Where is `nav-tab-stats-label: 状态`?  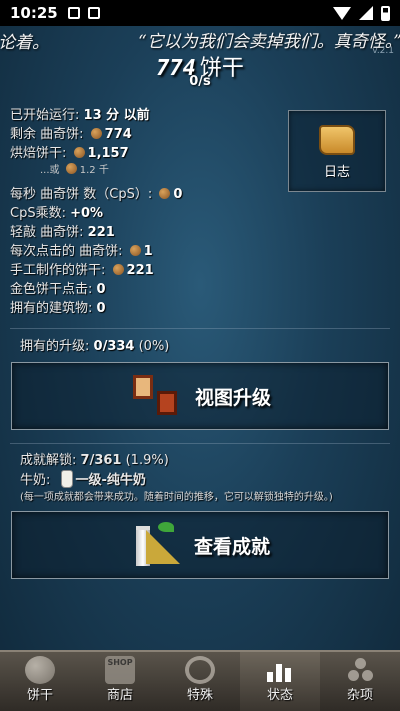
nav-tab-stats-label: 状态 is located at coordinates (279, 695).